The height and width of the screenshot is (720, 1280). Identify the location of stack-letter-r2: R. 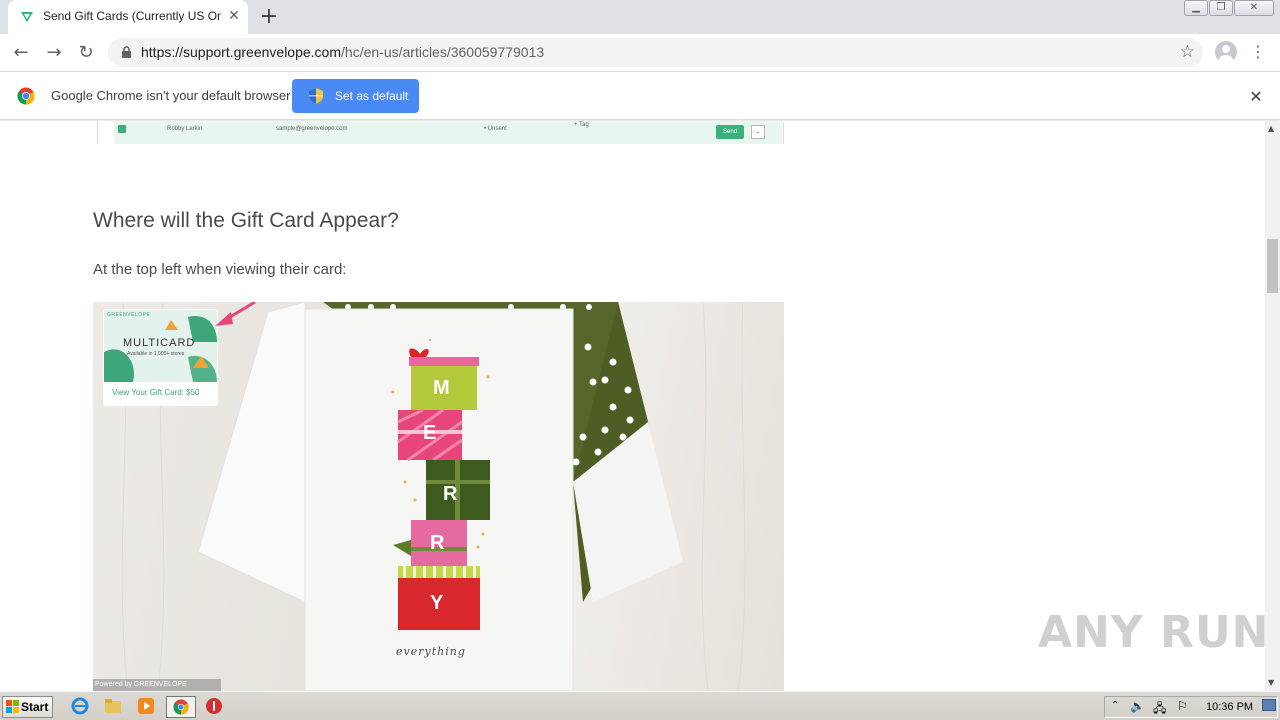
(437, 543).